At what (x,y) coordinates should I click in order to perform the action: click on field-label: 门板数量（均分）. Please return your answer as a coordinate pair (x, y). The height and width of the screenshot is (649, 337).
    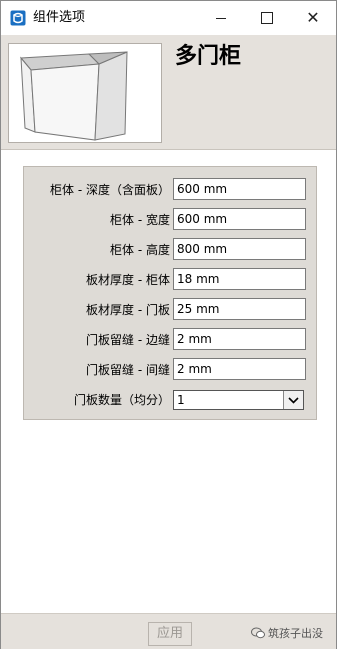
    Looking at the image, I should click on (121, 400).